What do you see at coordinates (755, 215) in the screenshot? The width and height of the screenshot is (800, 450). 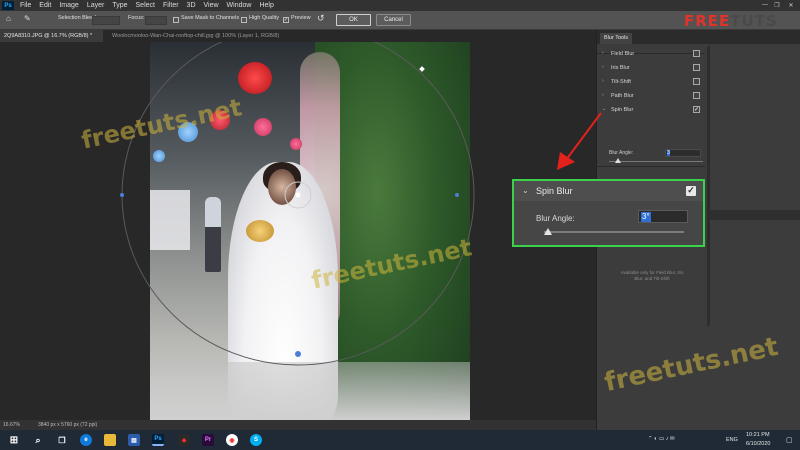 I see `panel-secondary-strip` at bounding box center [755, 215].